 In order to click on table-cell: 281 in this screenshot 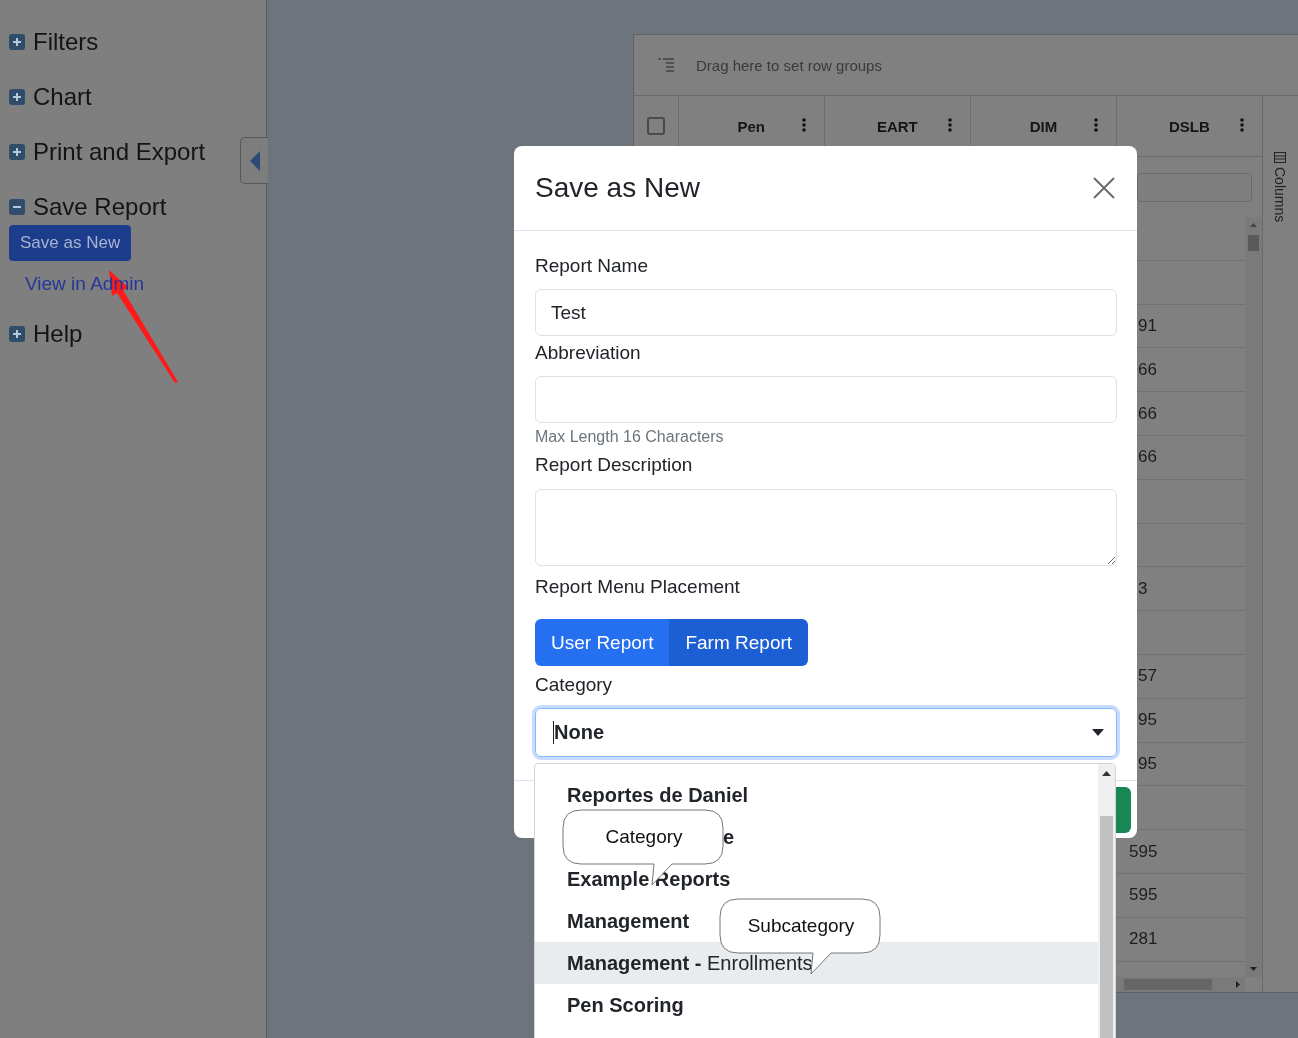, I will do `click(1143, 939)`.